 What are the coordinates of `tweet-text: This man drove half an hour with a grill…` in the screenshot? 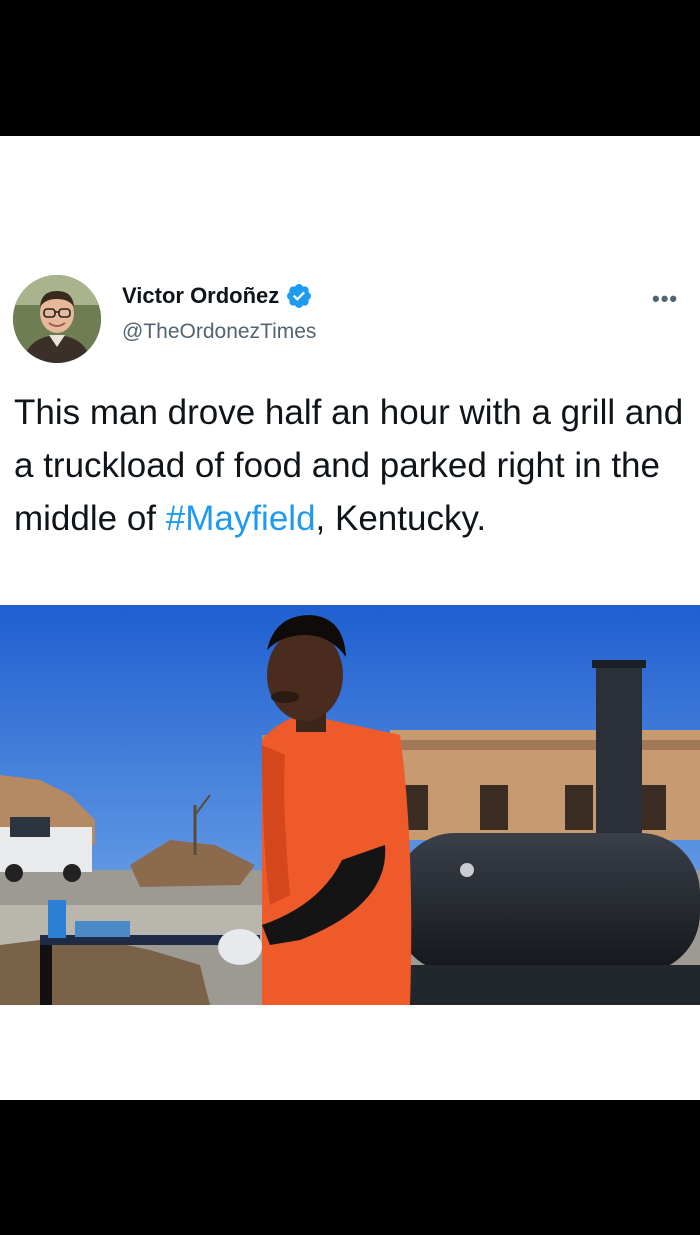 It's located at (350, 465).